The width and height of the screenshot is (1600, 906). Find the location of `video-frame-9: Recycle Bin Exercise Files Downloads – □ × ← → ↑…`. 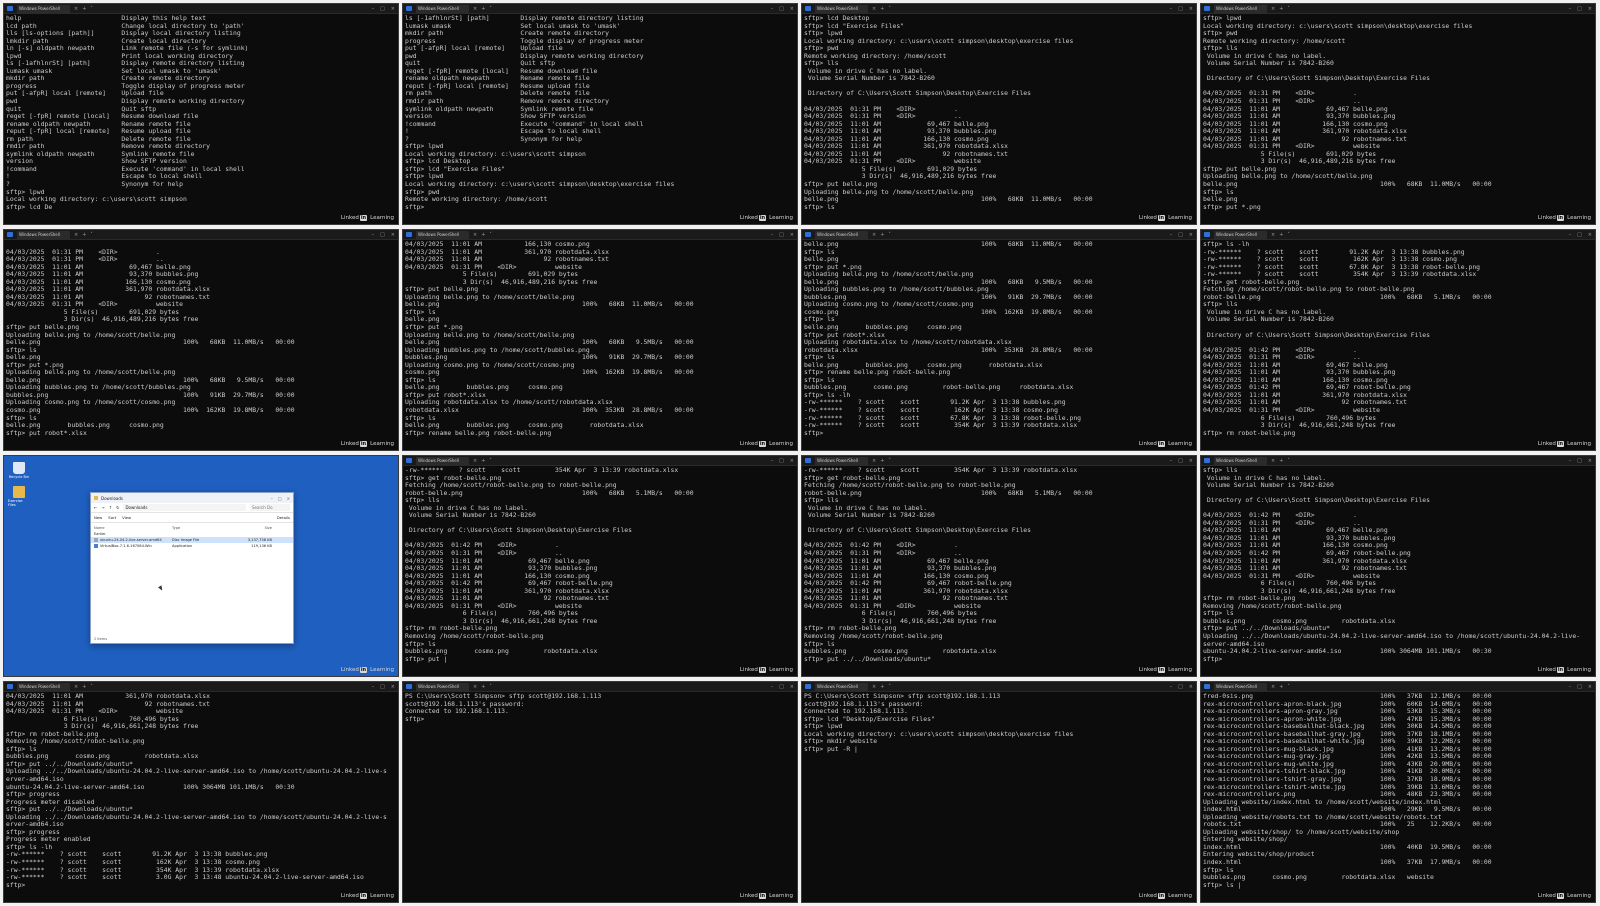

video-frame-9: Recycle Bin Exercise Files Downloads – □ × ← → ↑… is located at coordinates (201, 566).